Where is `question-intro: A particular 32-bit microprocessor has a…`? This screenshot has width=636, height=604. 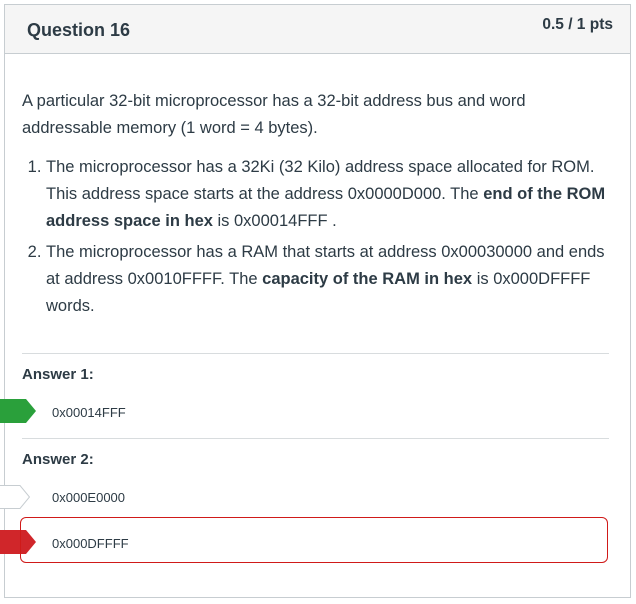 question-intro: A particular 32-bit microprocessor has a… is located at coordinates (274, 114).